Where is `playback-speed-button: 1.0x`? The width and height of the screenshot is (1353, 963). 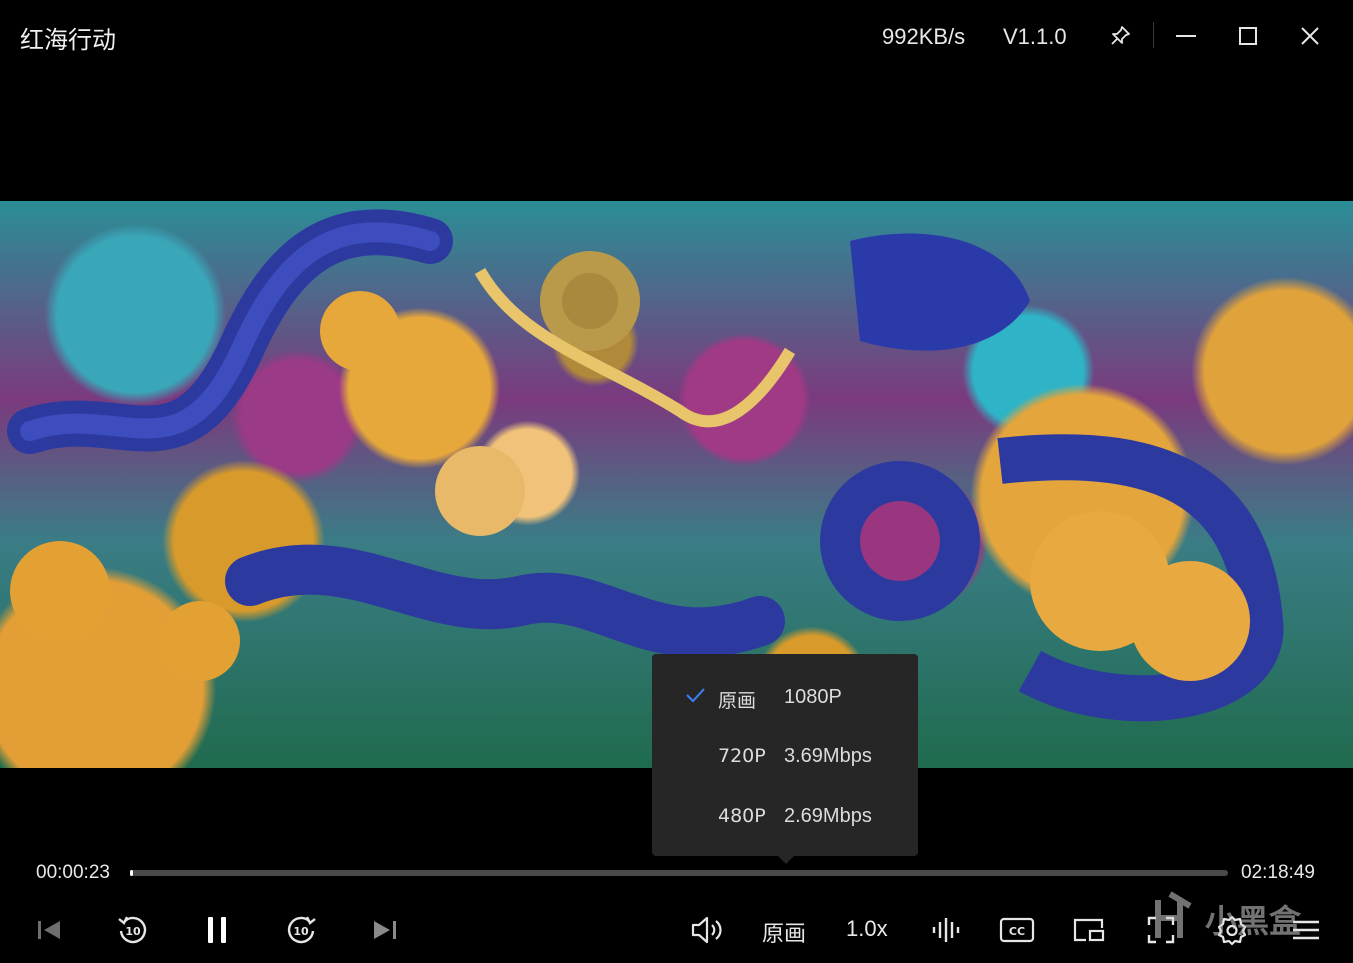
playback-speed-button: 1.0x is located at coordinates (867, 929).